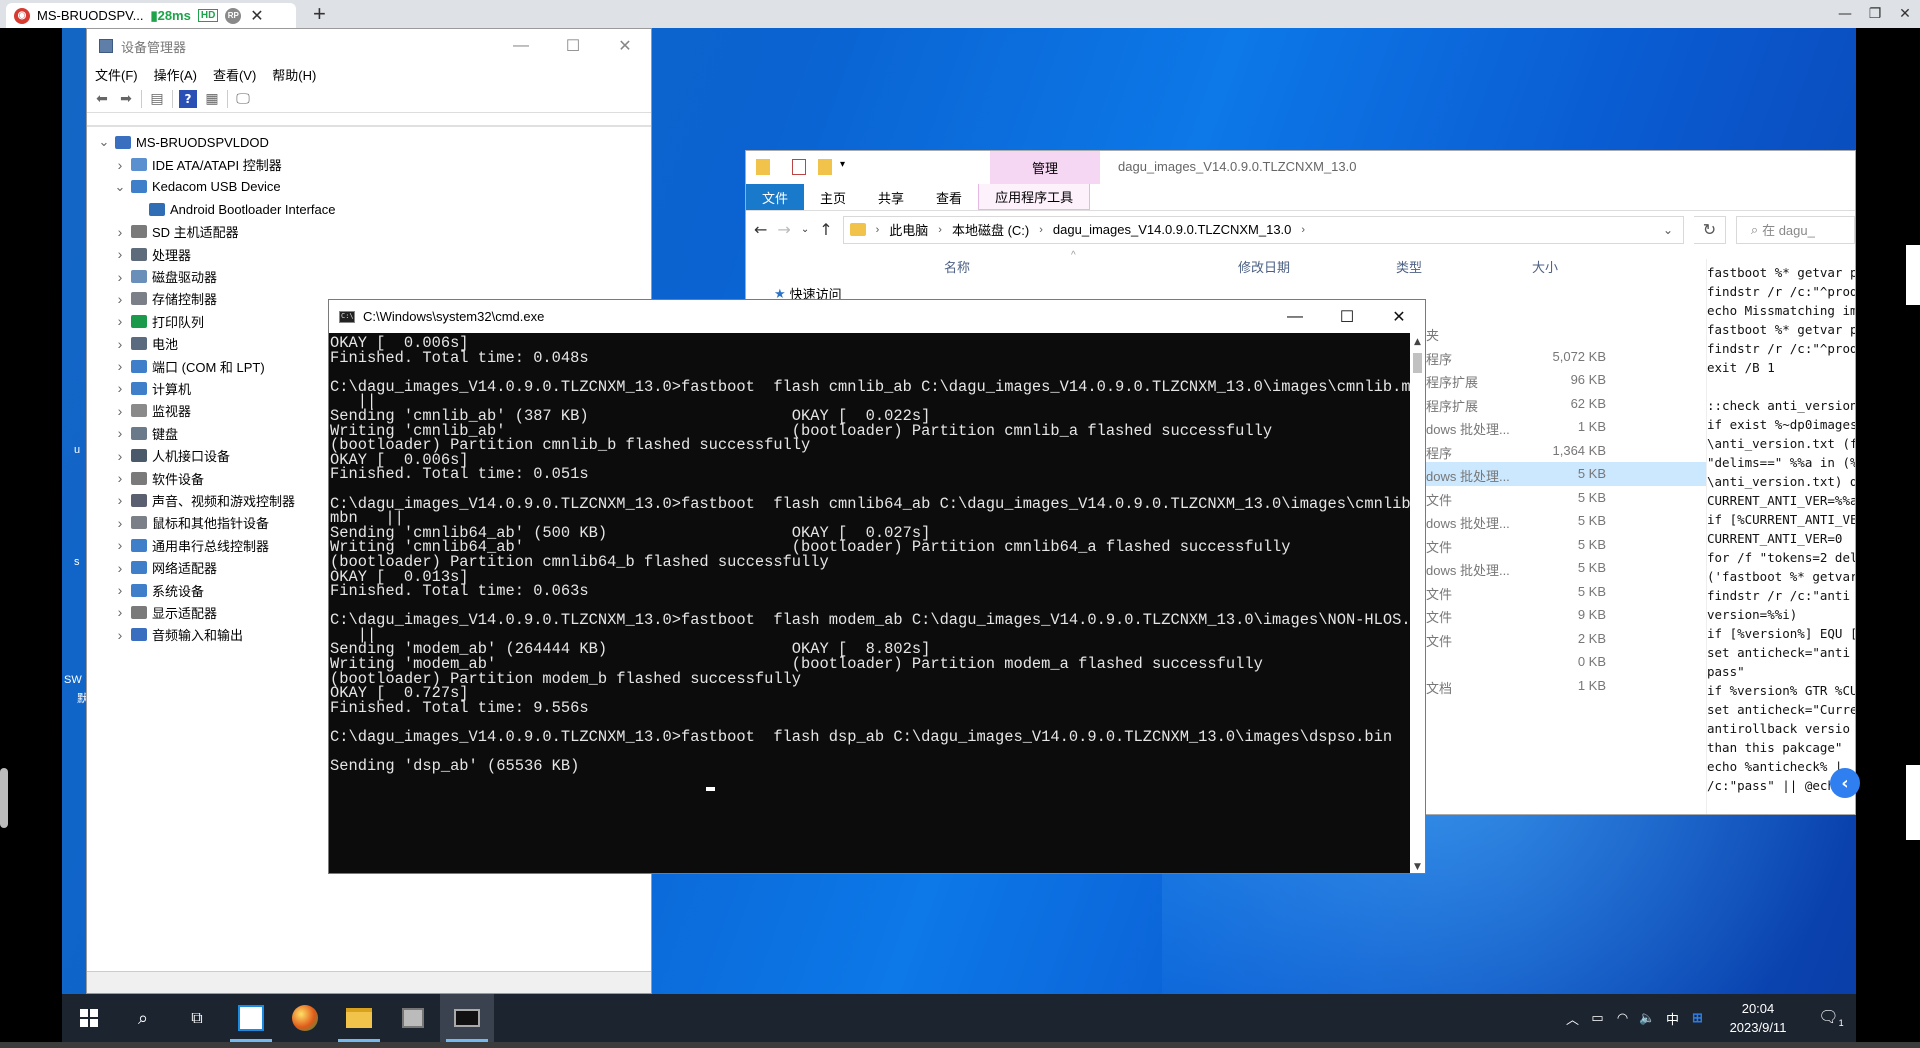 The height and width of the screenshot is (1048, 1920). I want to click on breadcrumb-local-disk: 本地磁盘 (C:), so click(990, 229).